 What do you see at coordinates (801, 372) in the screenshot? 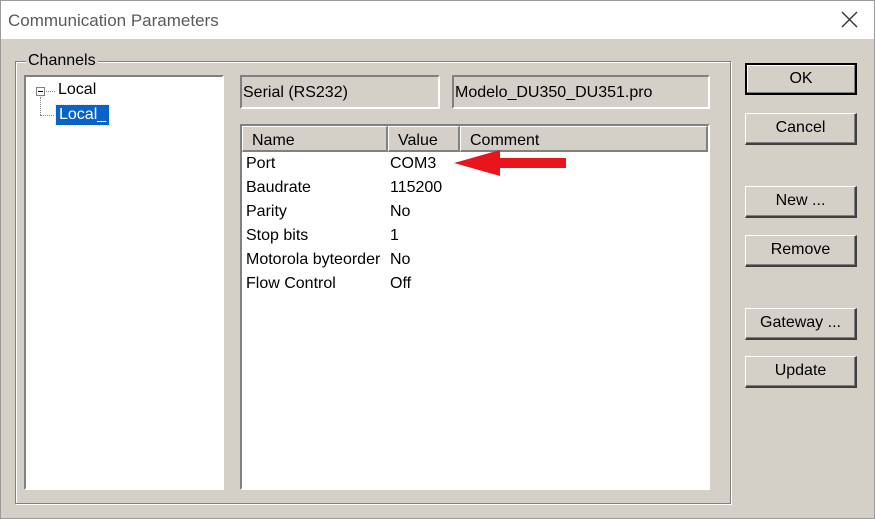
I see `update-button: Update` at bounding box center [801, 372].